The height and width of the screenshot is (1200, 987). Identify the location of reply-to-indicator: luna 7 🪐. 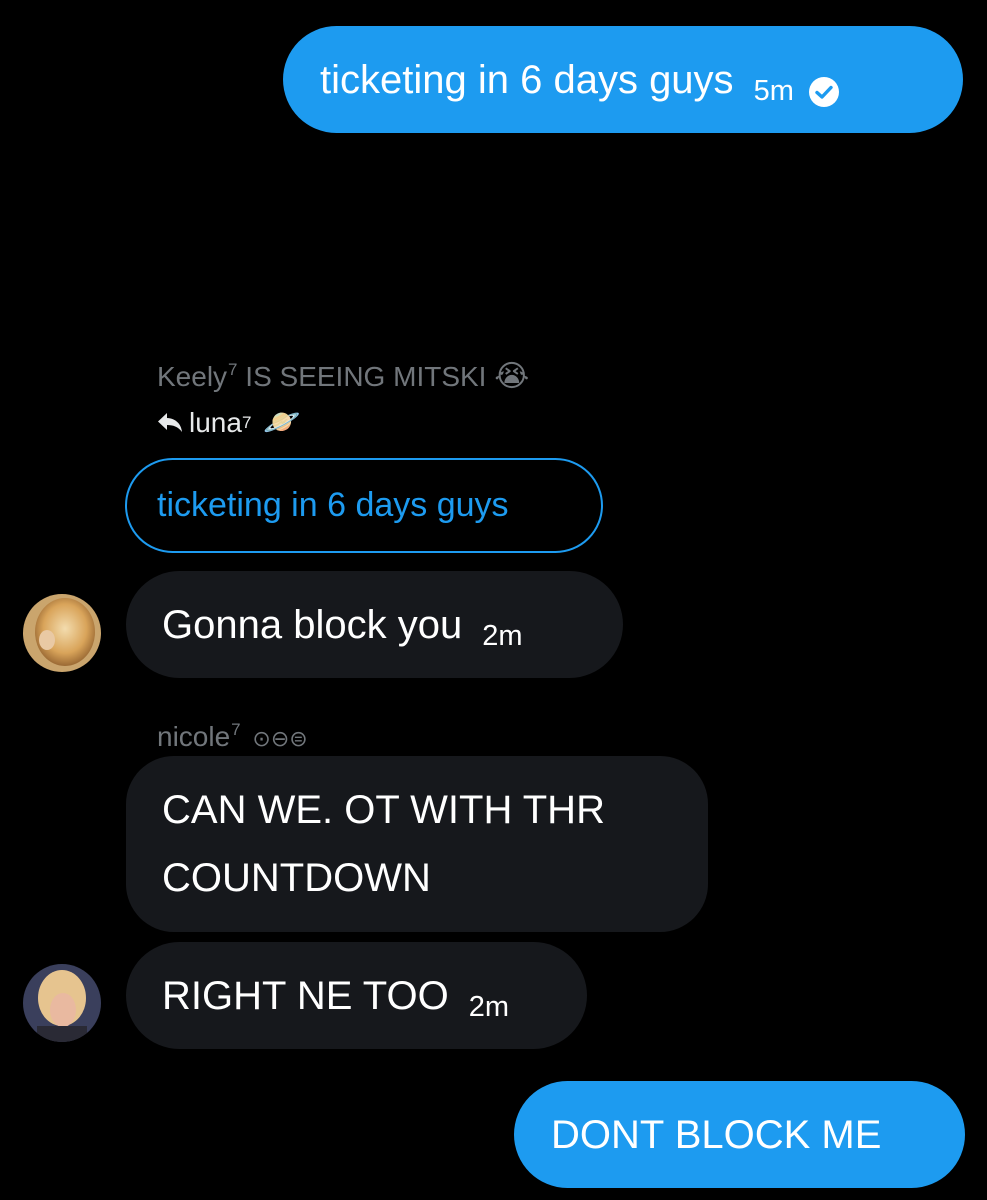
(229, 423).